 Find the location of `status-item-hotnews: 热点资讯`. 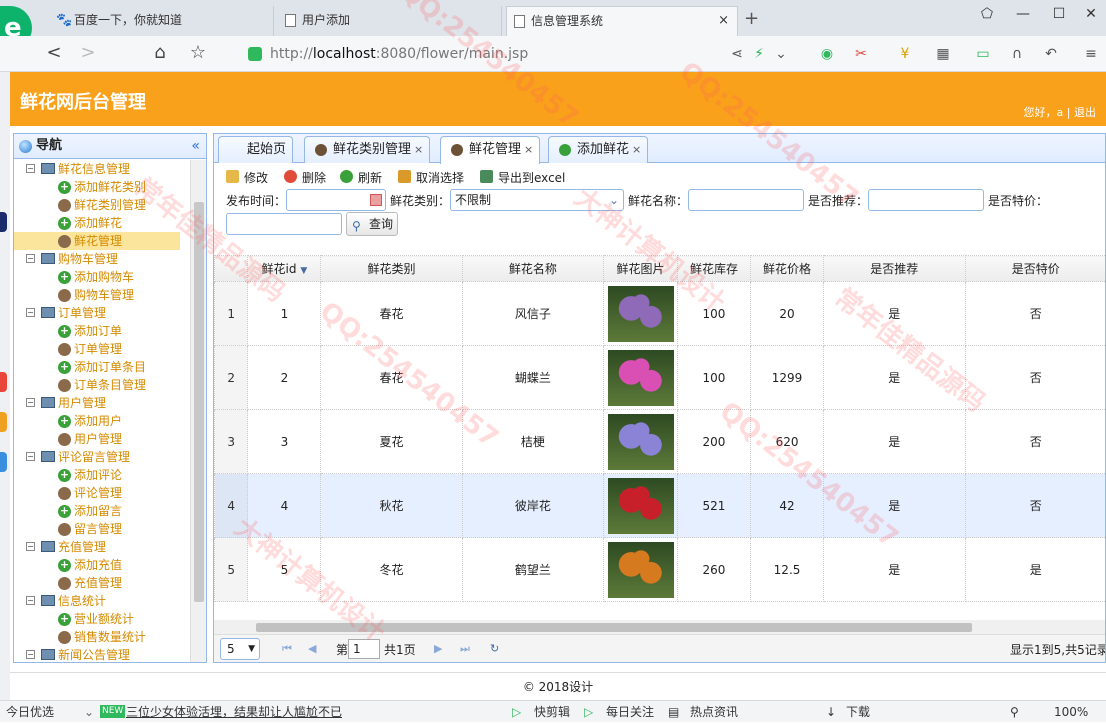

status-item-hotnews: 热点资讯 is located at coordinates (714, 712).